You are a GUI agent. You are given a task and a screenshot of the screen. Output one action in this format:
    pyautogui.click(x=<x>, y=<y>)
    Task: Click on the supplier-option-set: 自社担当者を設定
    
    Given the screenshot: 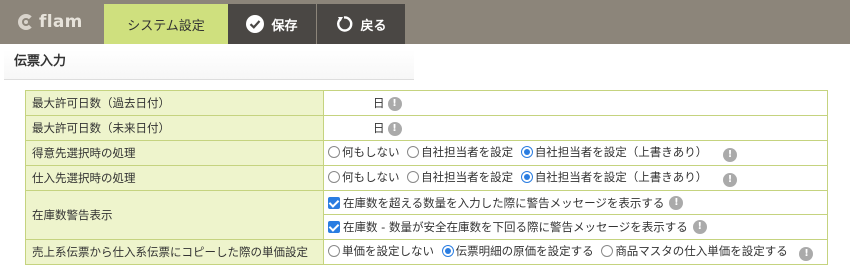 What is the action you would take?
    pyautogui.click(x=460, y=177)
    